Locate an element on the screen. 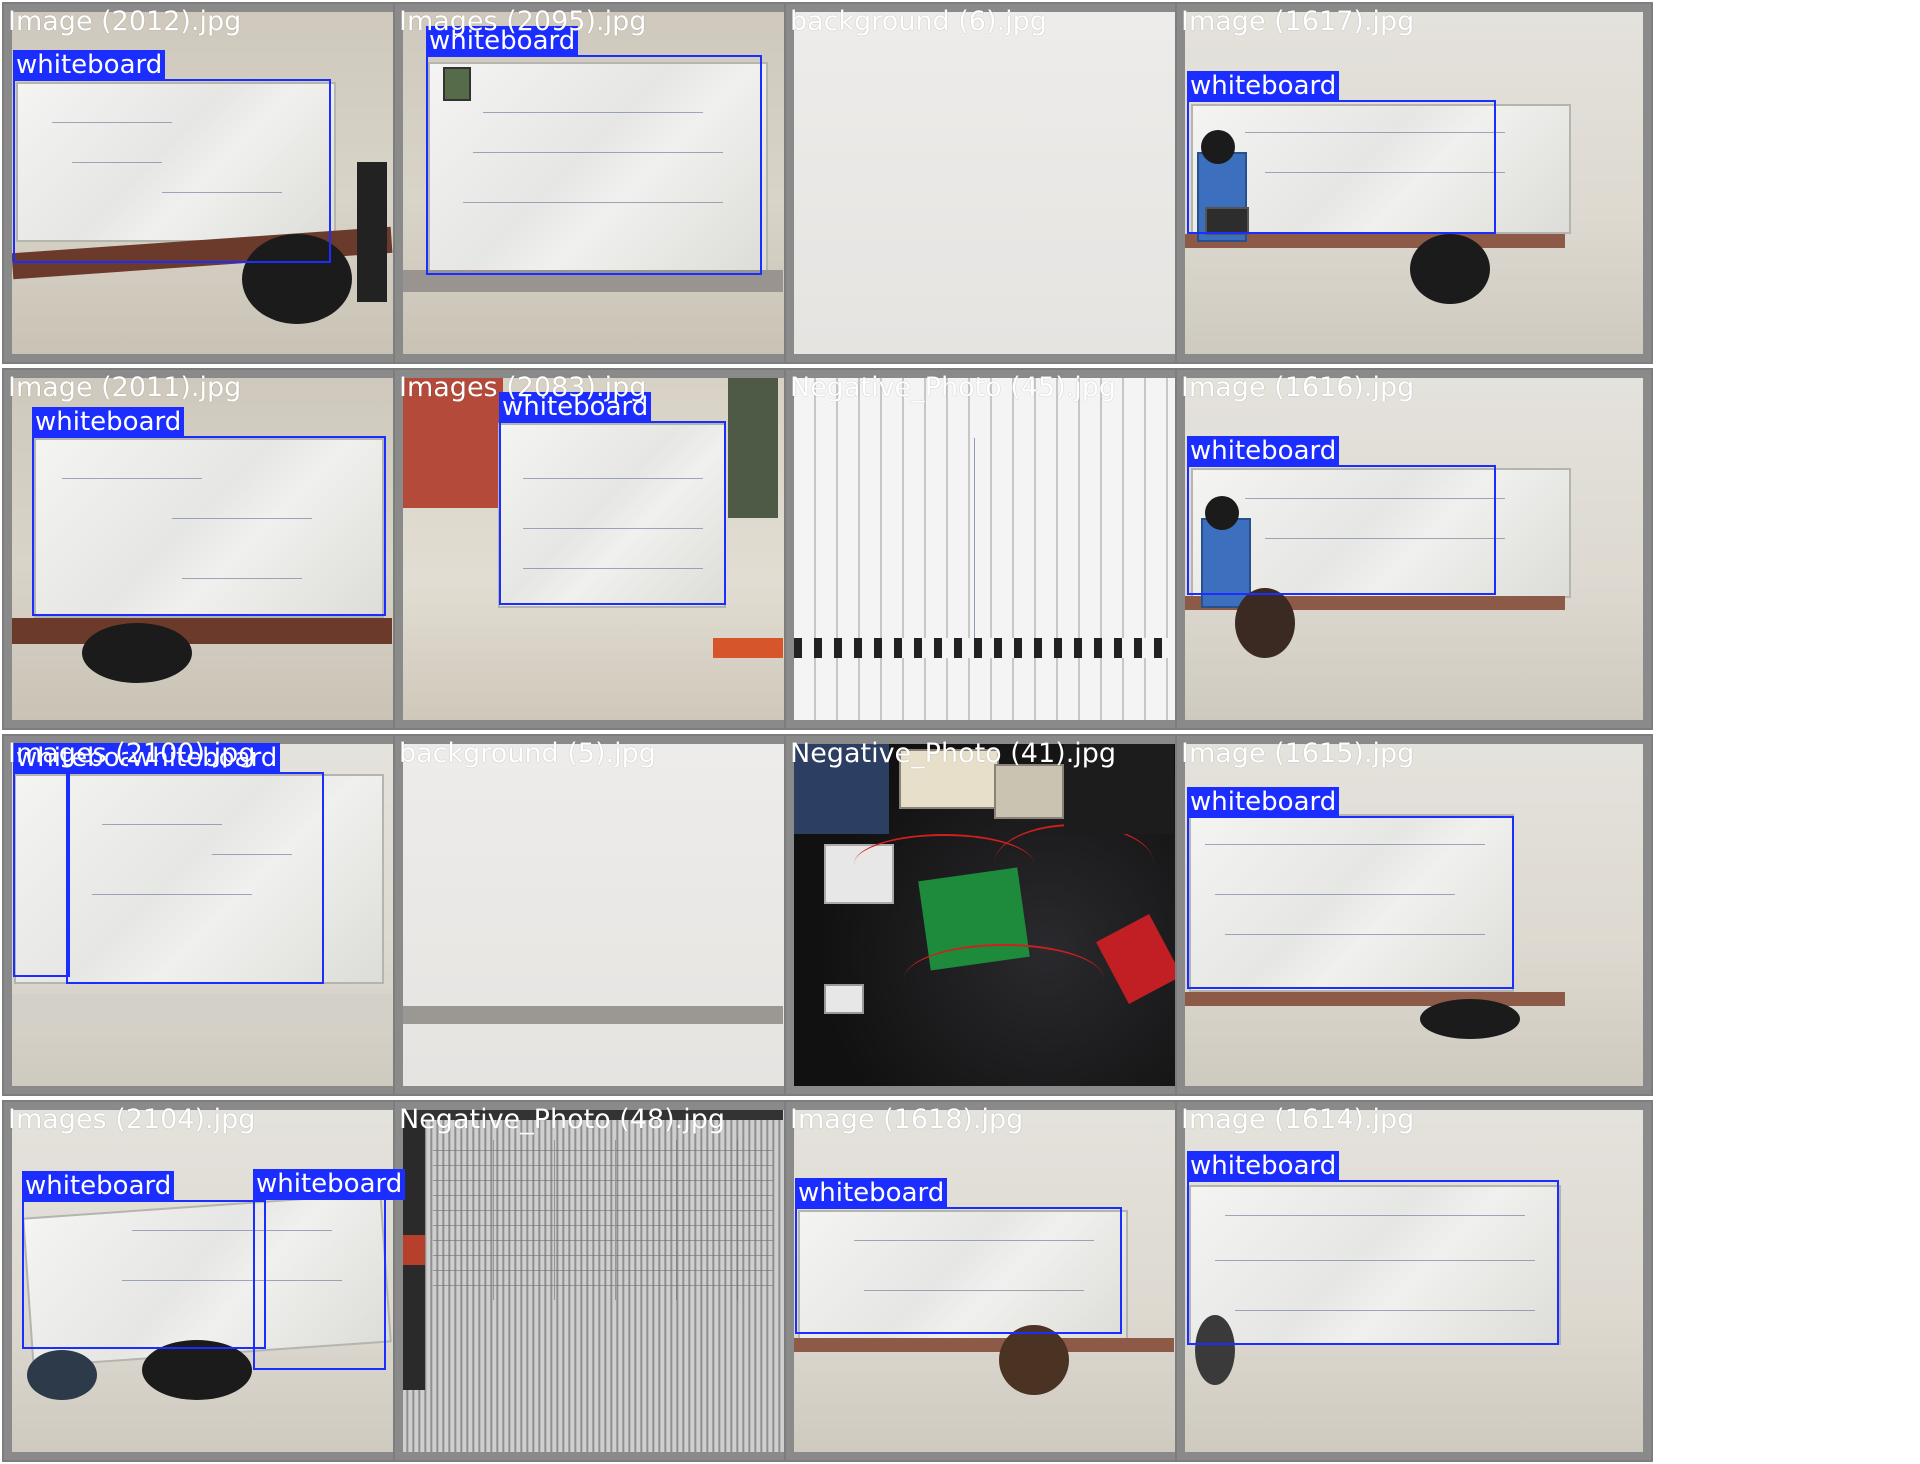 The width and height of the screenshot is (1920, 1464). image-filename: Negative_Photo (48).jpg is located at coordinates (562, 1119).